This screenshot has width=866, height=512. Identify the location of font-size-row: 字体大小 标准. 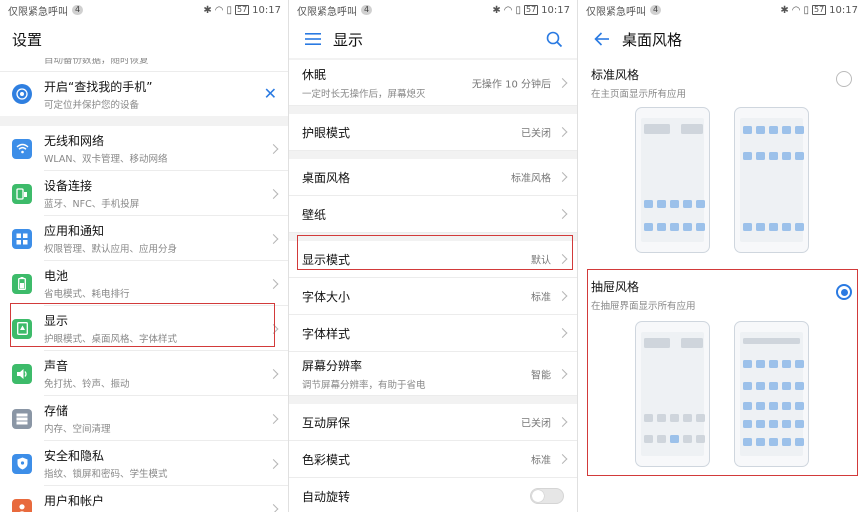
(433, 296).